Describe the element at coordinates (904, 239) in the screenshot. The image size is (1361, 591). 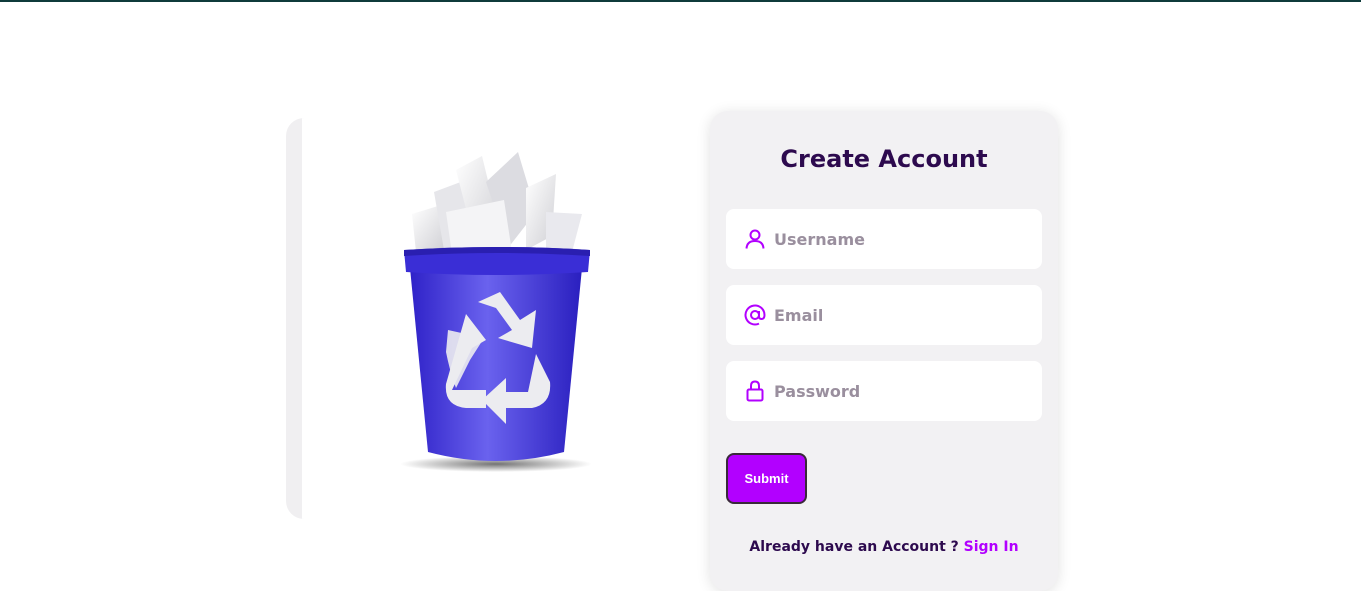
I see `username-input` at that location.